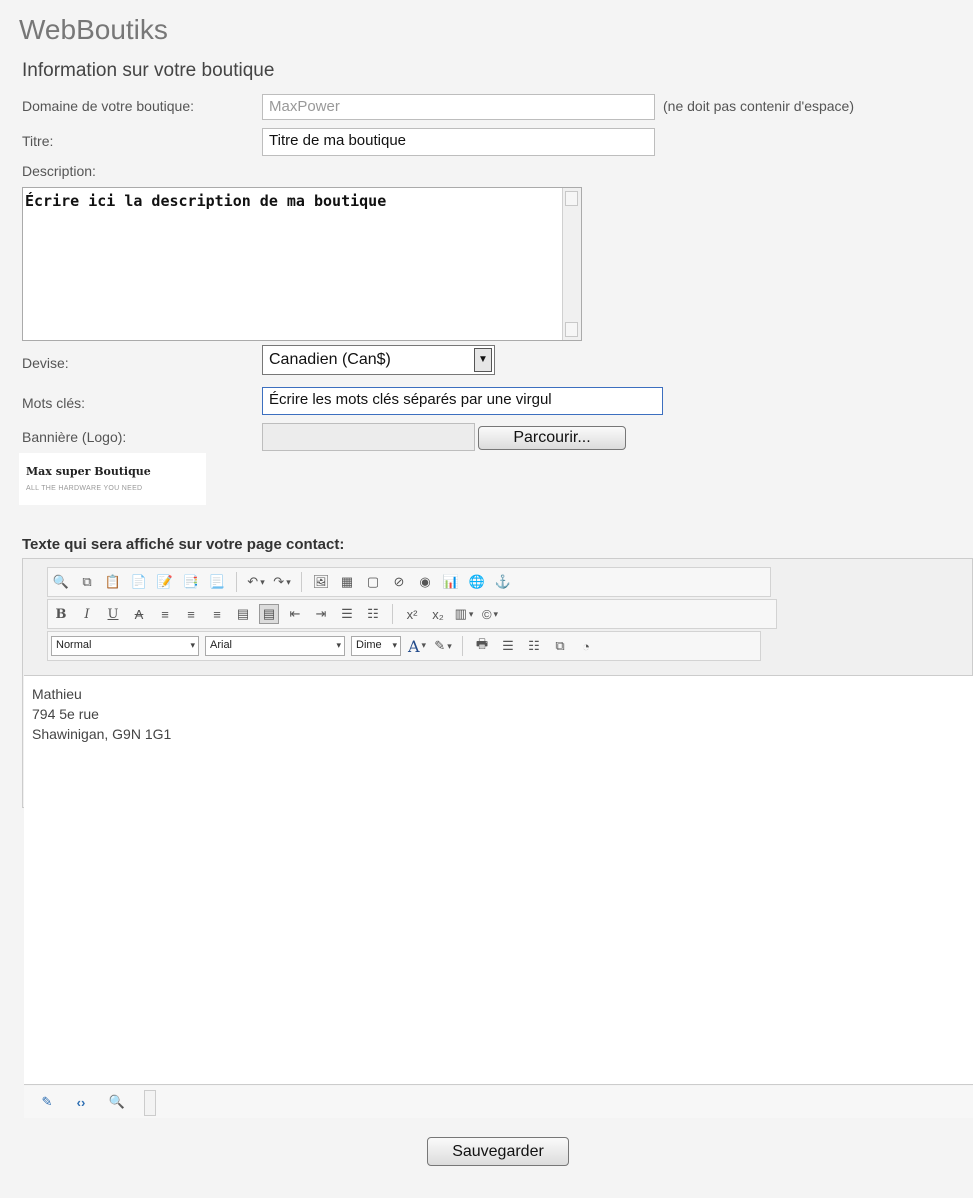  I want to click on align-left-icon: ≡, so click(165, 614).